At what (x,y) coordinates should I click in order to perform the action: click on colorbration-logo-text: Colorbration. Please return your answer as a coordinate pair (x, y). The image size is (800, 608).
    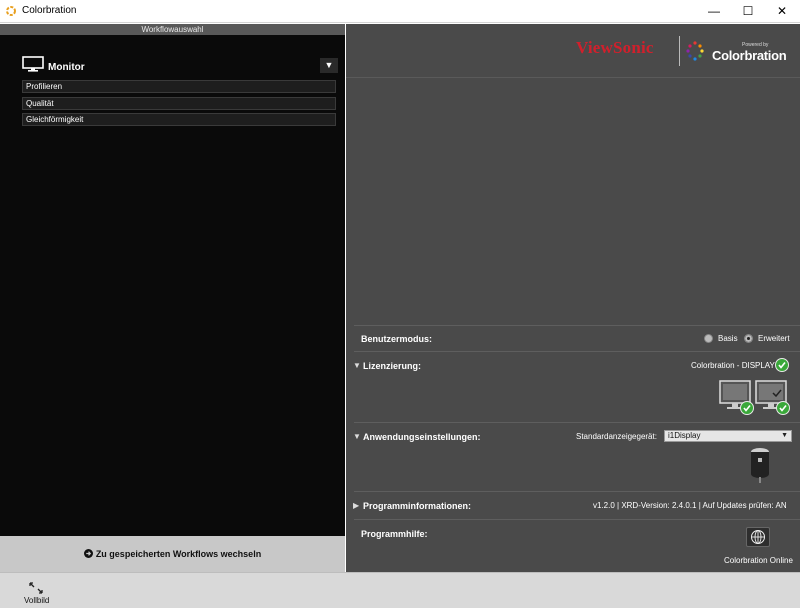
    Looking at the image, I should click on (749, 55).